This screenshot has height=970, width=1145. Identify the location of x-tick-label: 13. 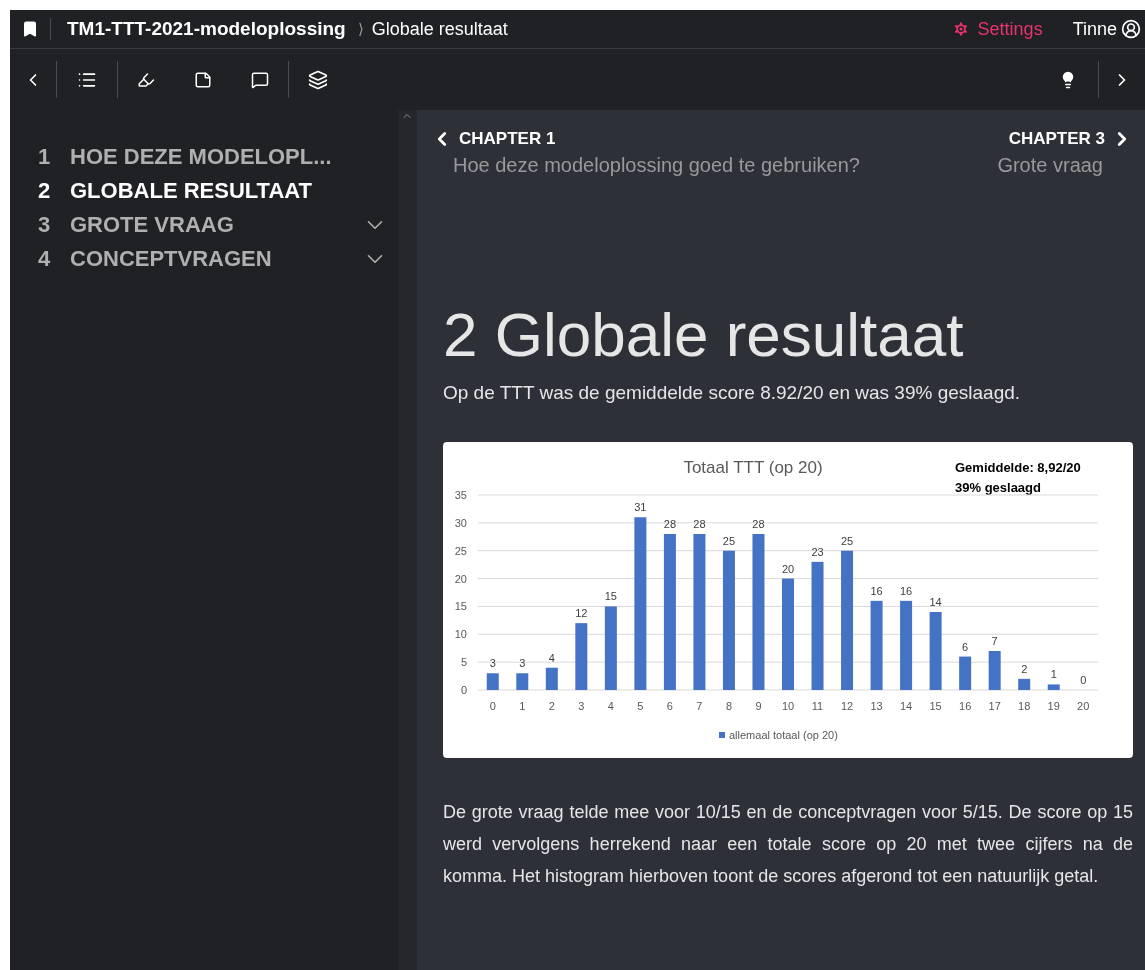
(876, 706).